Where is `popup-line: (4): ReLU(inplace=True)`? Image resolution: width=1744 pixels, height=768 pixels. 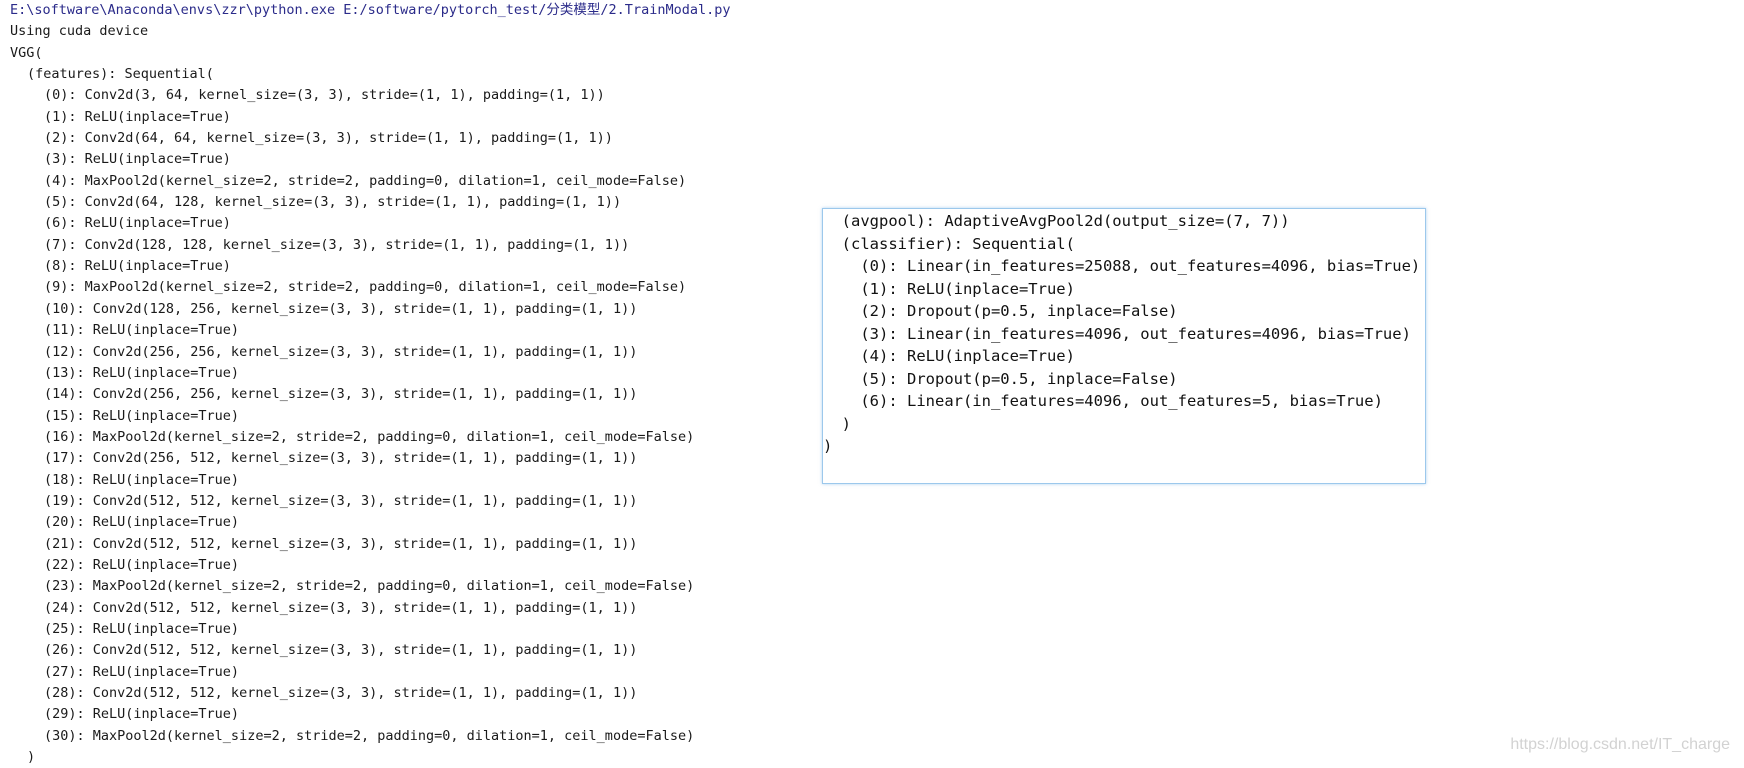 popup-line: (4): ReLU(inplace=True) is located at coordinates (949, 356).